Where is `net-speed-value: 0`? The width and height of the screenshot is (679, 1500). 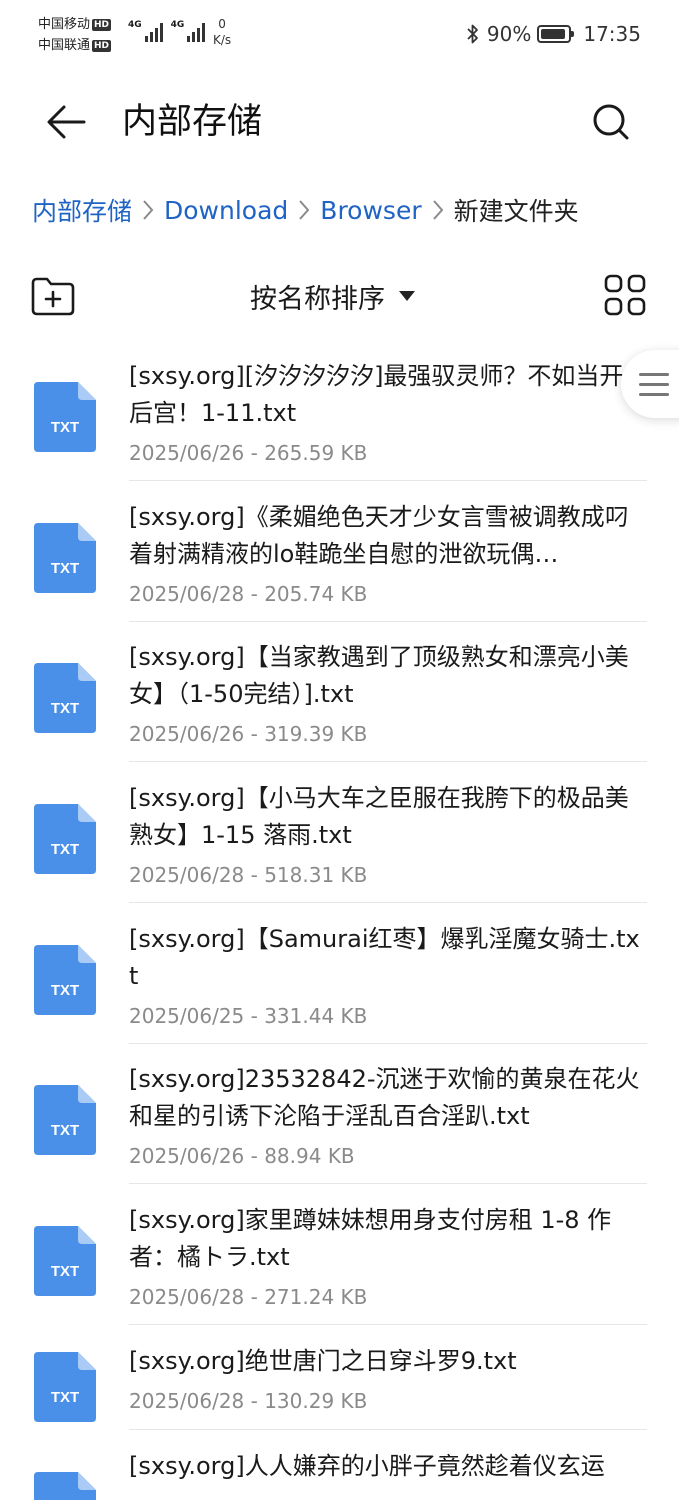
net-speed-value: 0 is located at coordinates (222, 24).